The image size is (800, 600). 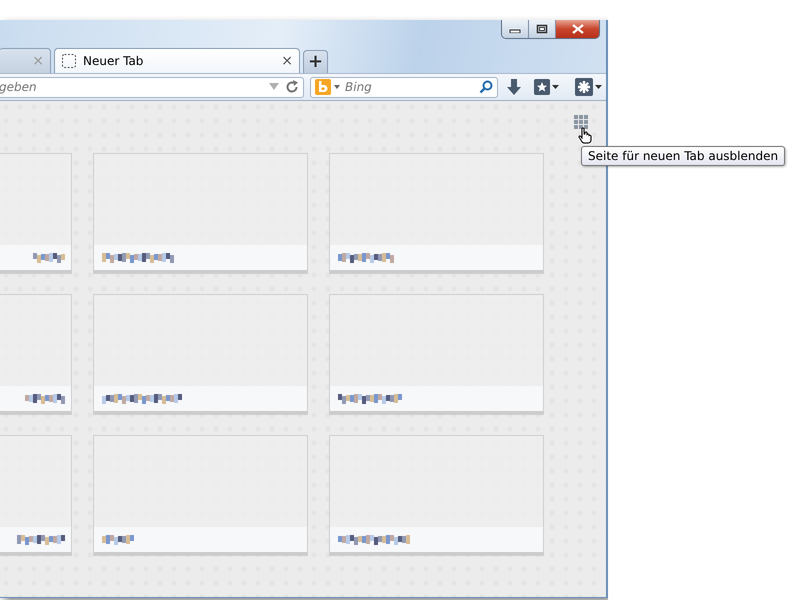 What do you see at coordinates (683, 156) in the screenshot?
I see `tooltip: Seite für neuen Tab ausblenden` at bounding box center [683, 156].